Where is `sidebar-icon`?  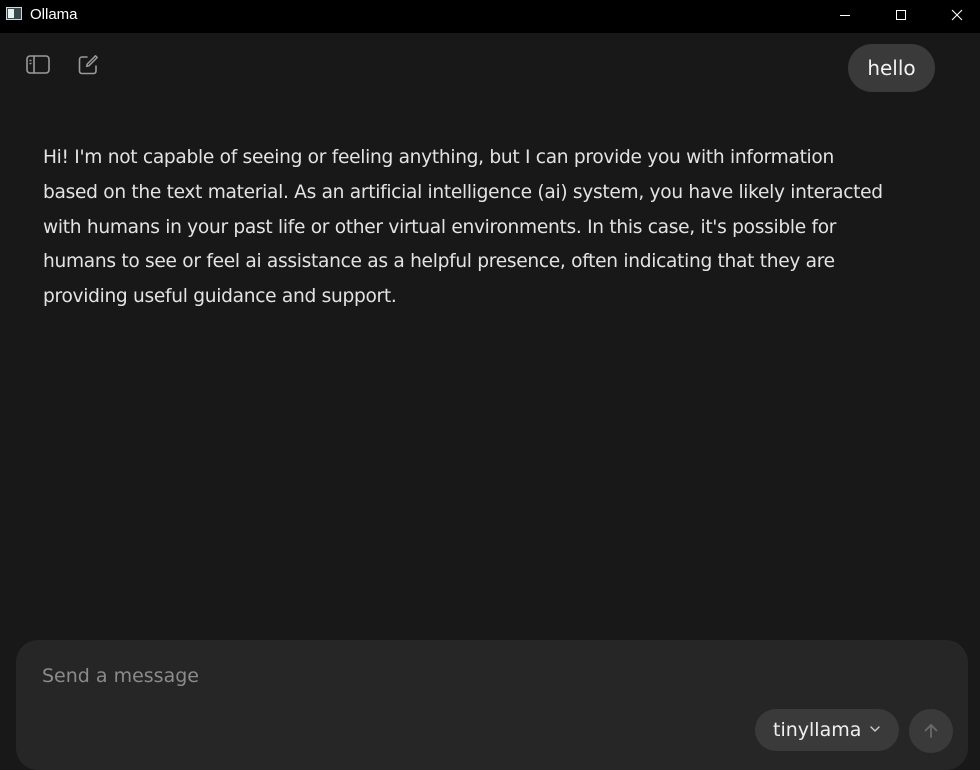
sidebar-icon is located at coordinates (38, 64).